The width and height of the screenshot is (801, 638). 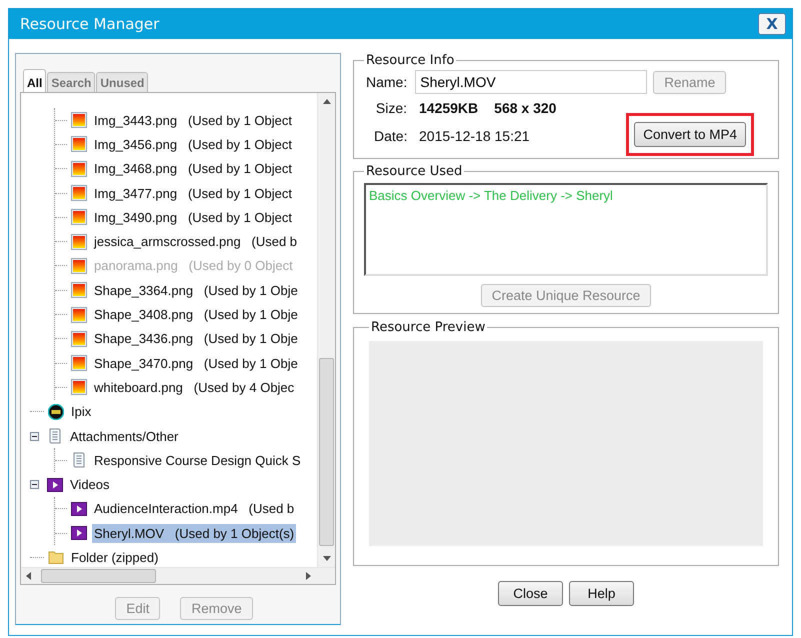 I want to click on name-field: Sheryl.MOV, so click(x=531, y=82).